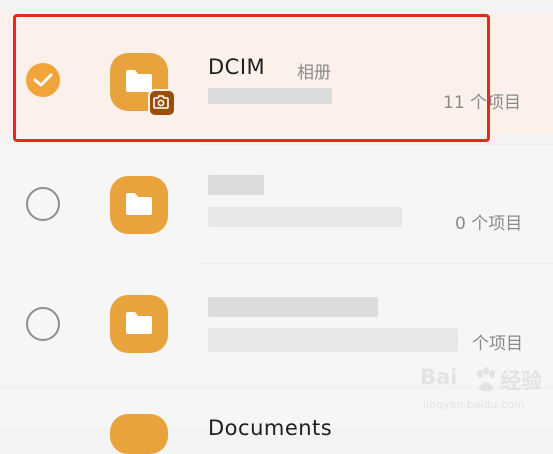 This screenshot has height=454, width=553. I want to click on item-count: 个项目, so click(497, 344).